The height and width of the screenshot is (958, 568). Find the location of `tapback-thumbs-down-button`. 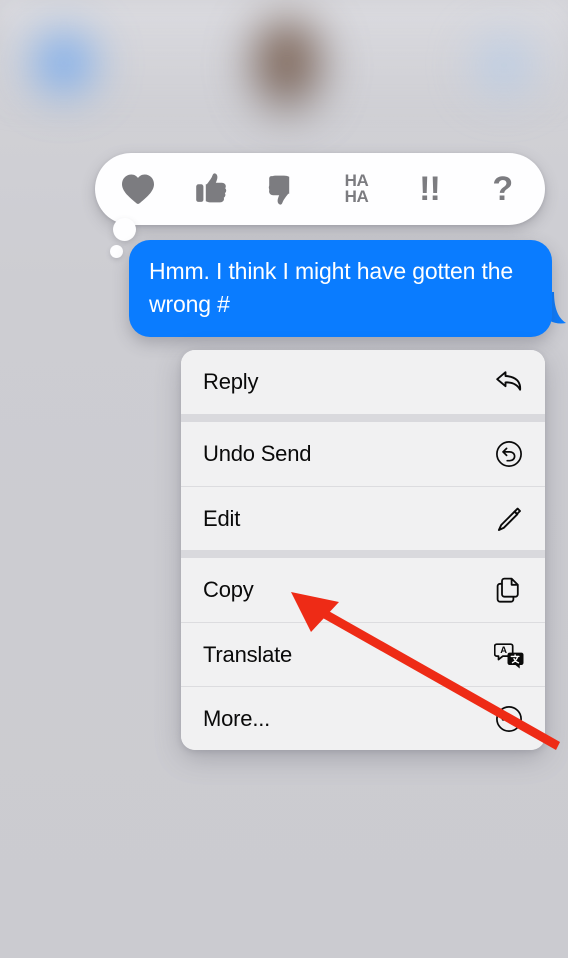

tapback-thumbs-down-button is located at coordinates (284, 189).